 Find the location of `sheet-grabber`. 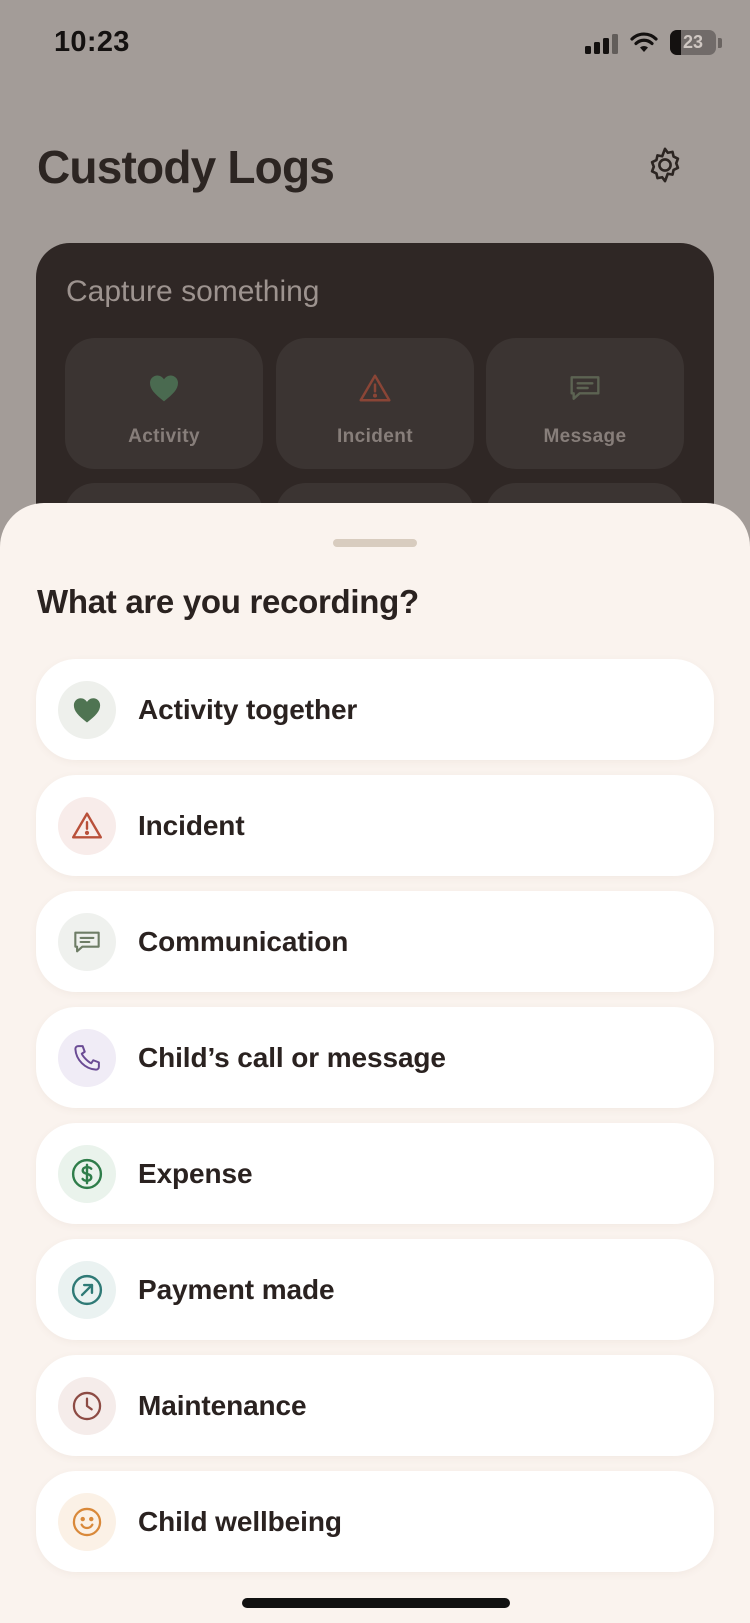

sheet-grabber is located at coordinates (375, 543).